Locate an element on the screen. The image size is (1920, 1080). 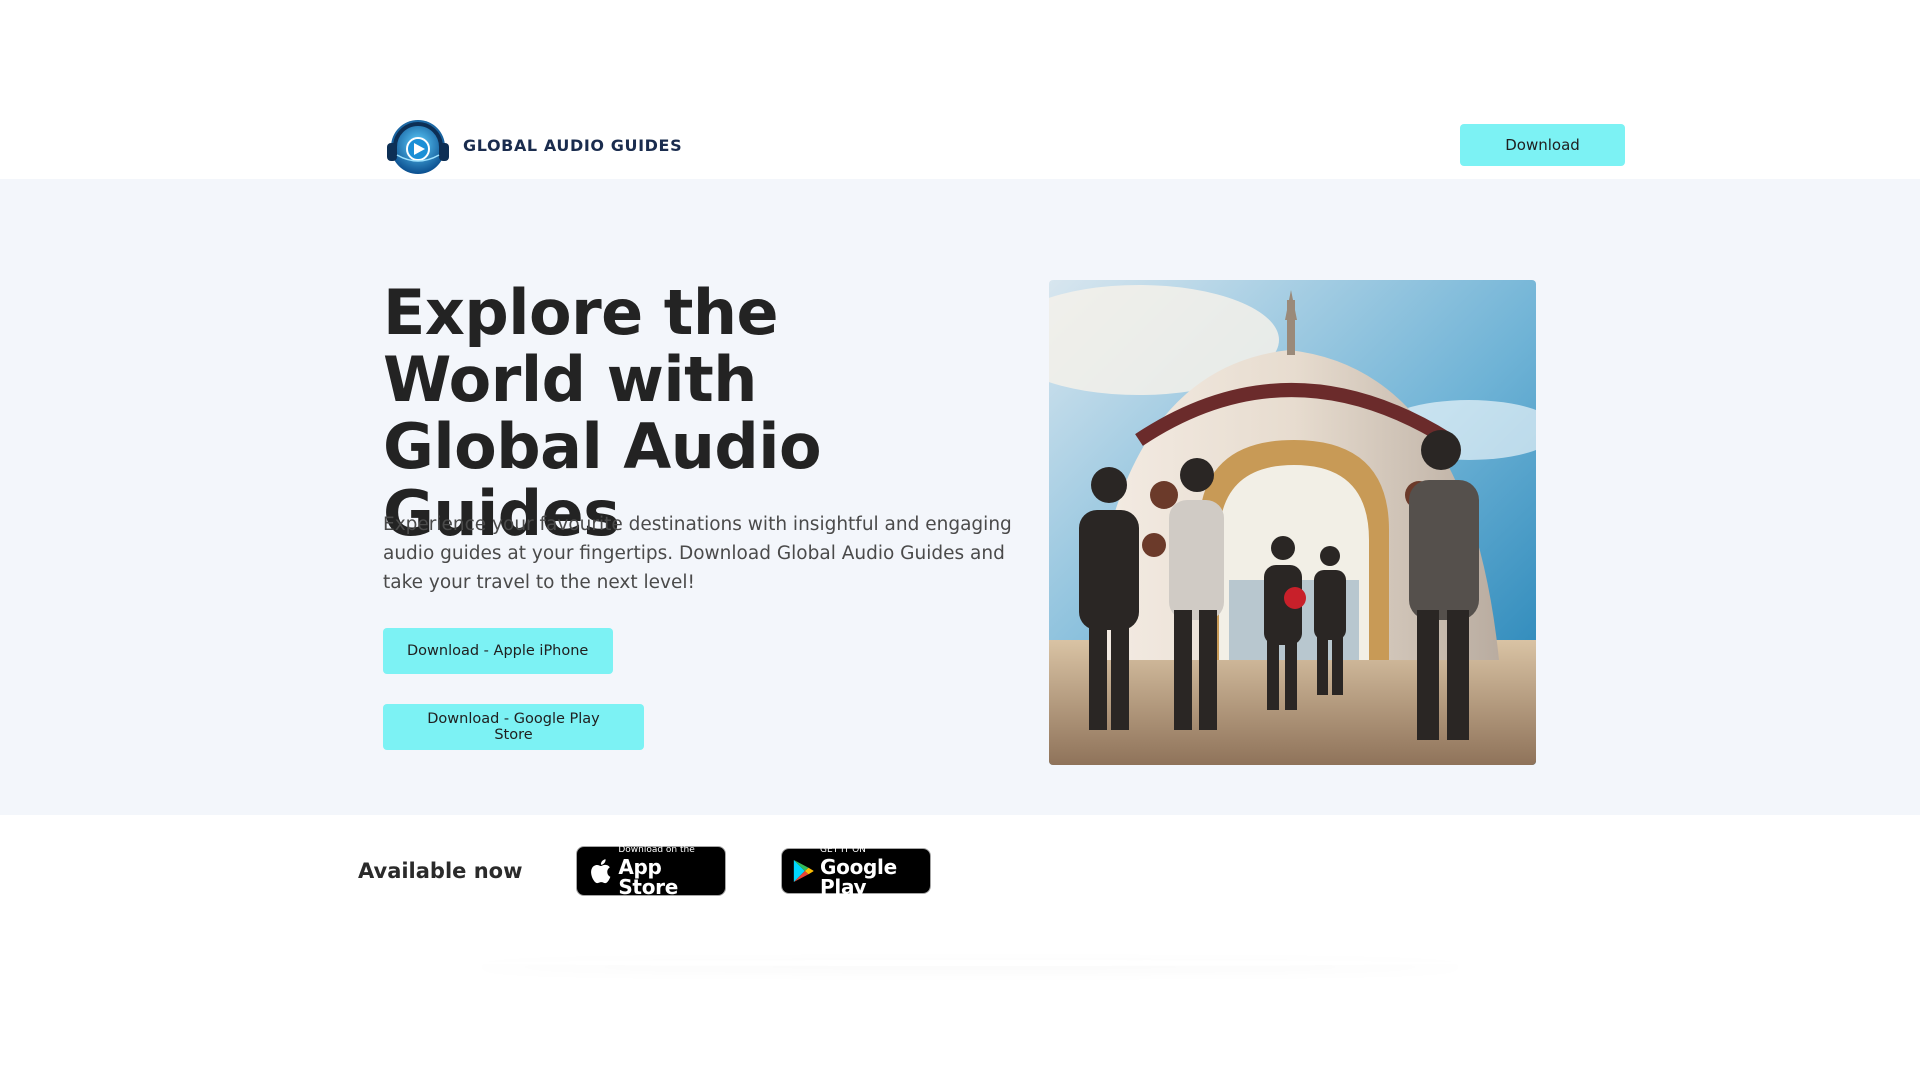
google-play-small-text: GET IT ON is located at coordinates (843, 849).